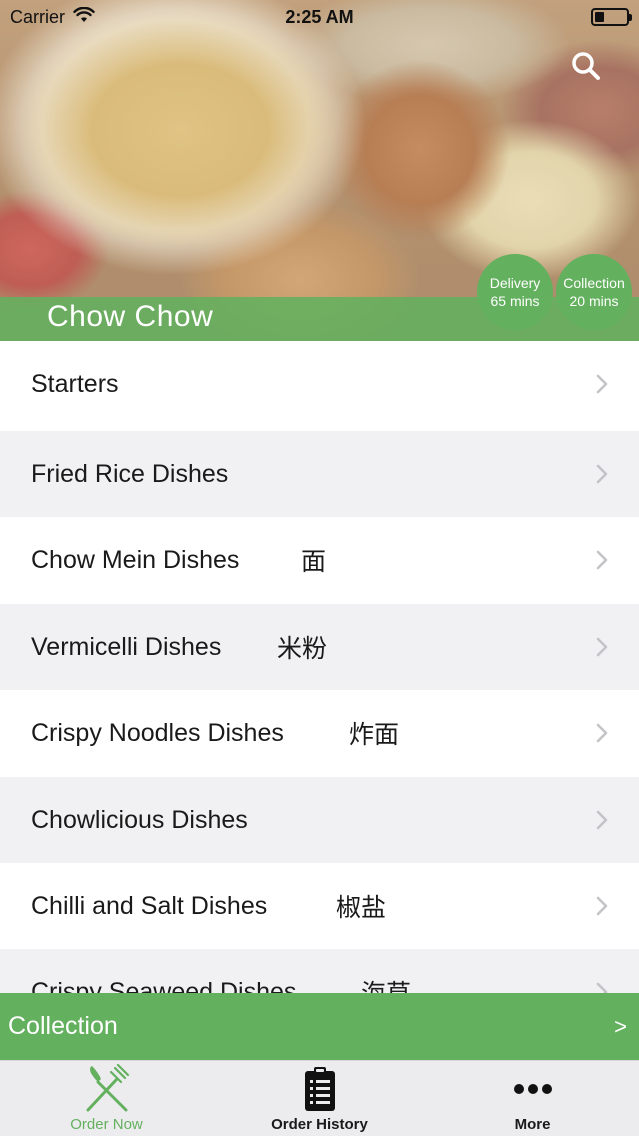  I want to click on delivery-label: Delivery, so click(515, 283).